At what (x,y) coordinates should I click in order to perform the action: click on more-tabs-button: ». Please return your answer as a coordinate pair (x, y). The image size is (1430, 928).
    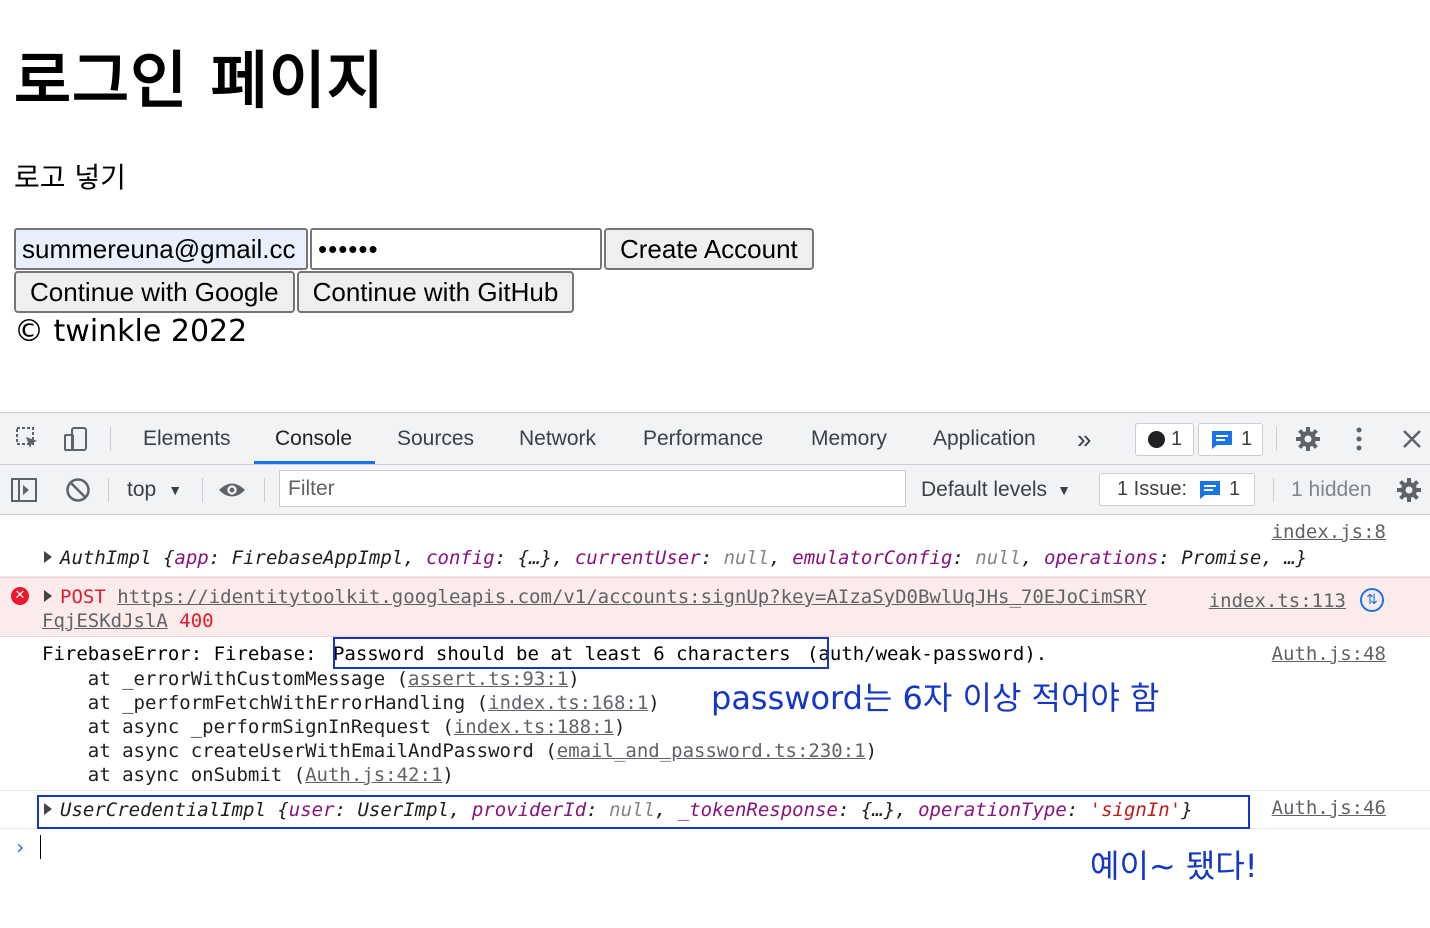
    Looking at the image, I should click on (1084, 439).